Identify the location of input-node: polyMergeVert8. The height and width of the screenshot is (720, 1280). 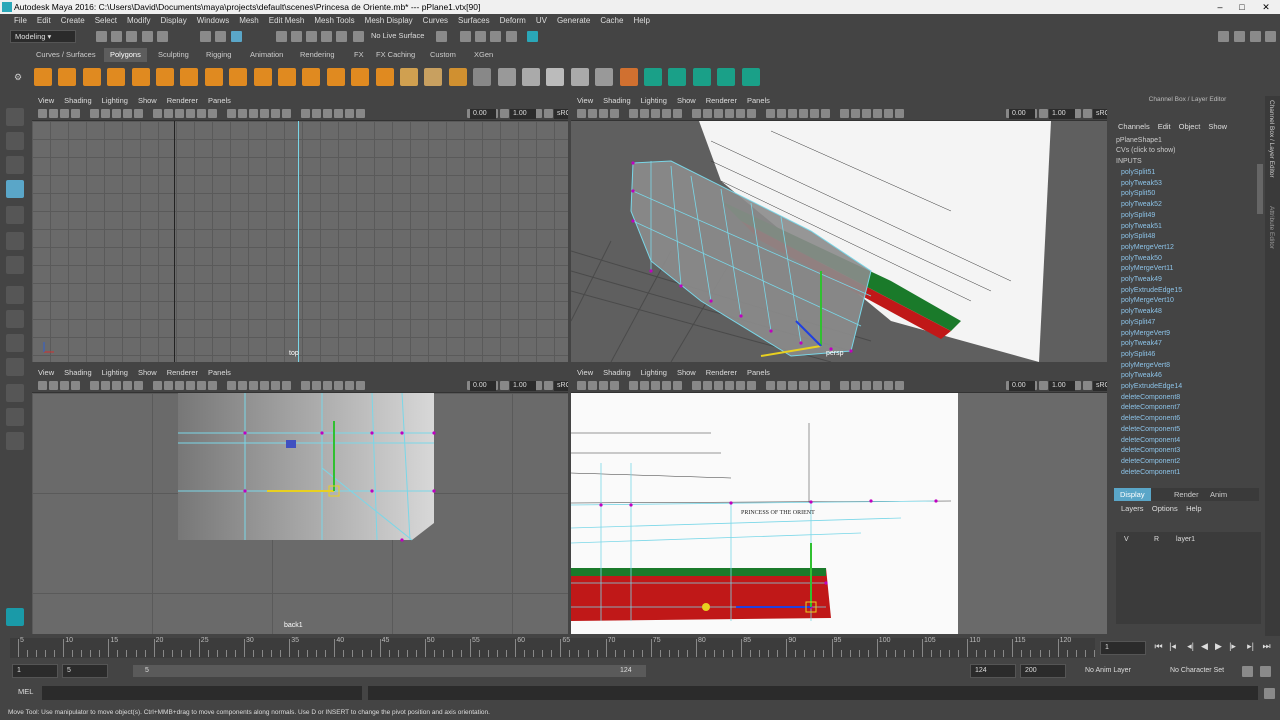
(1145, 365).